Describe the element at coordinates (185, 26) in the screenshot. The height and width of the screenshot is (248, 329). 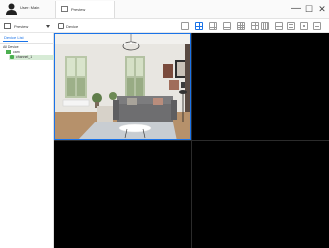
I see `layout-1-button` at that location.